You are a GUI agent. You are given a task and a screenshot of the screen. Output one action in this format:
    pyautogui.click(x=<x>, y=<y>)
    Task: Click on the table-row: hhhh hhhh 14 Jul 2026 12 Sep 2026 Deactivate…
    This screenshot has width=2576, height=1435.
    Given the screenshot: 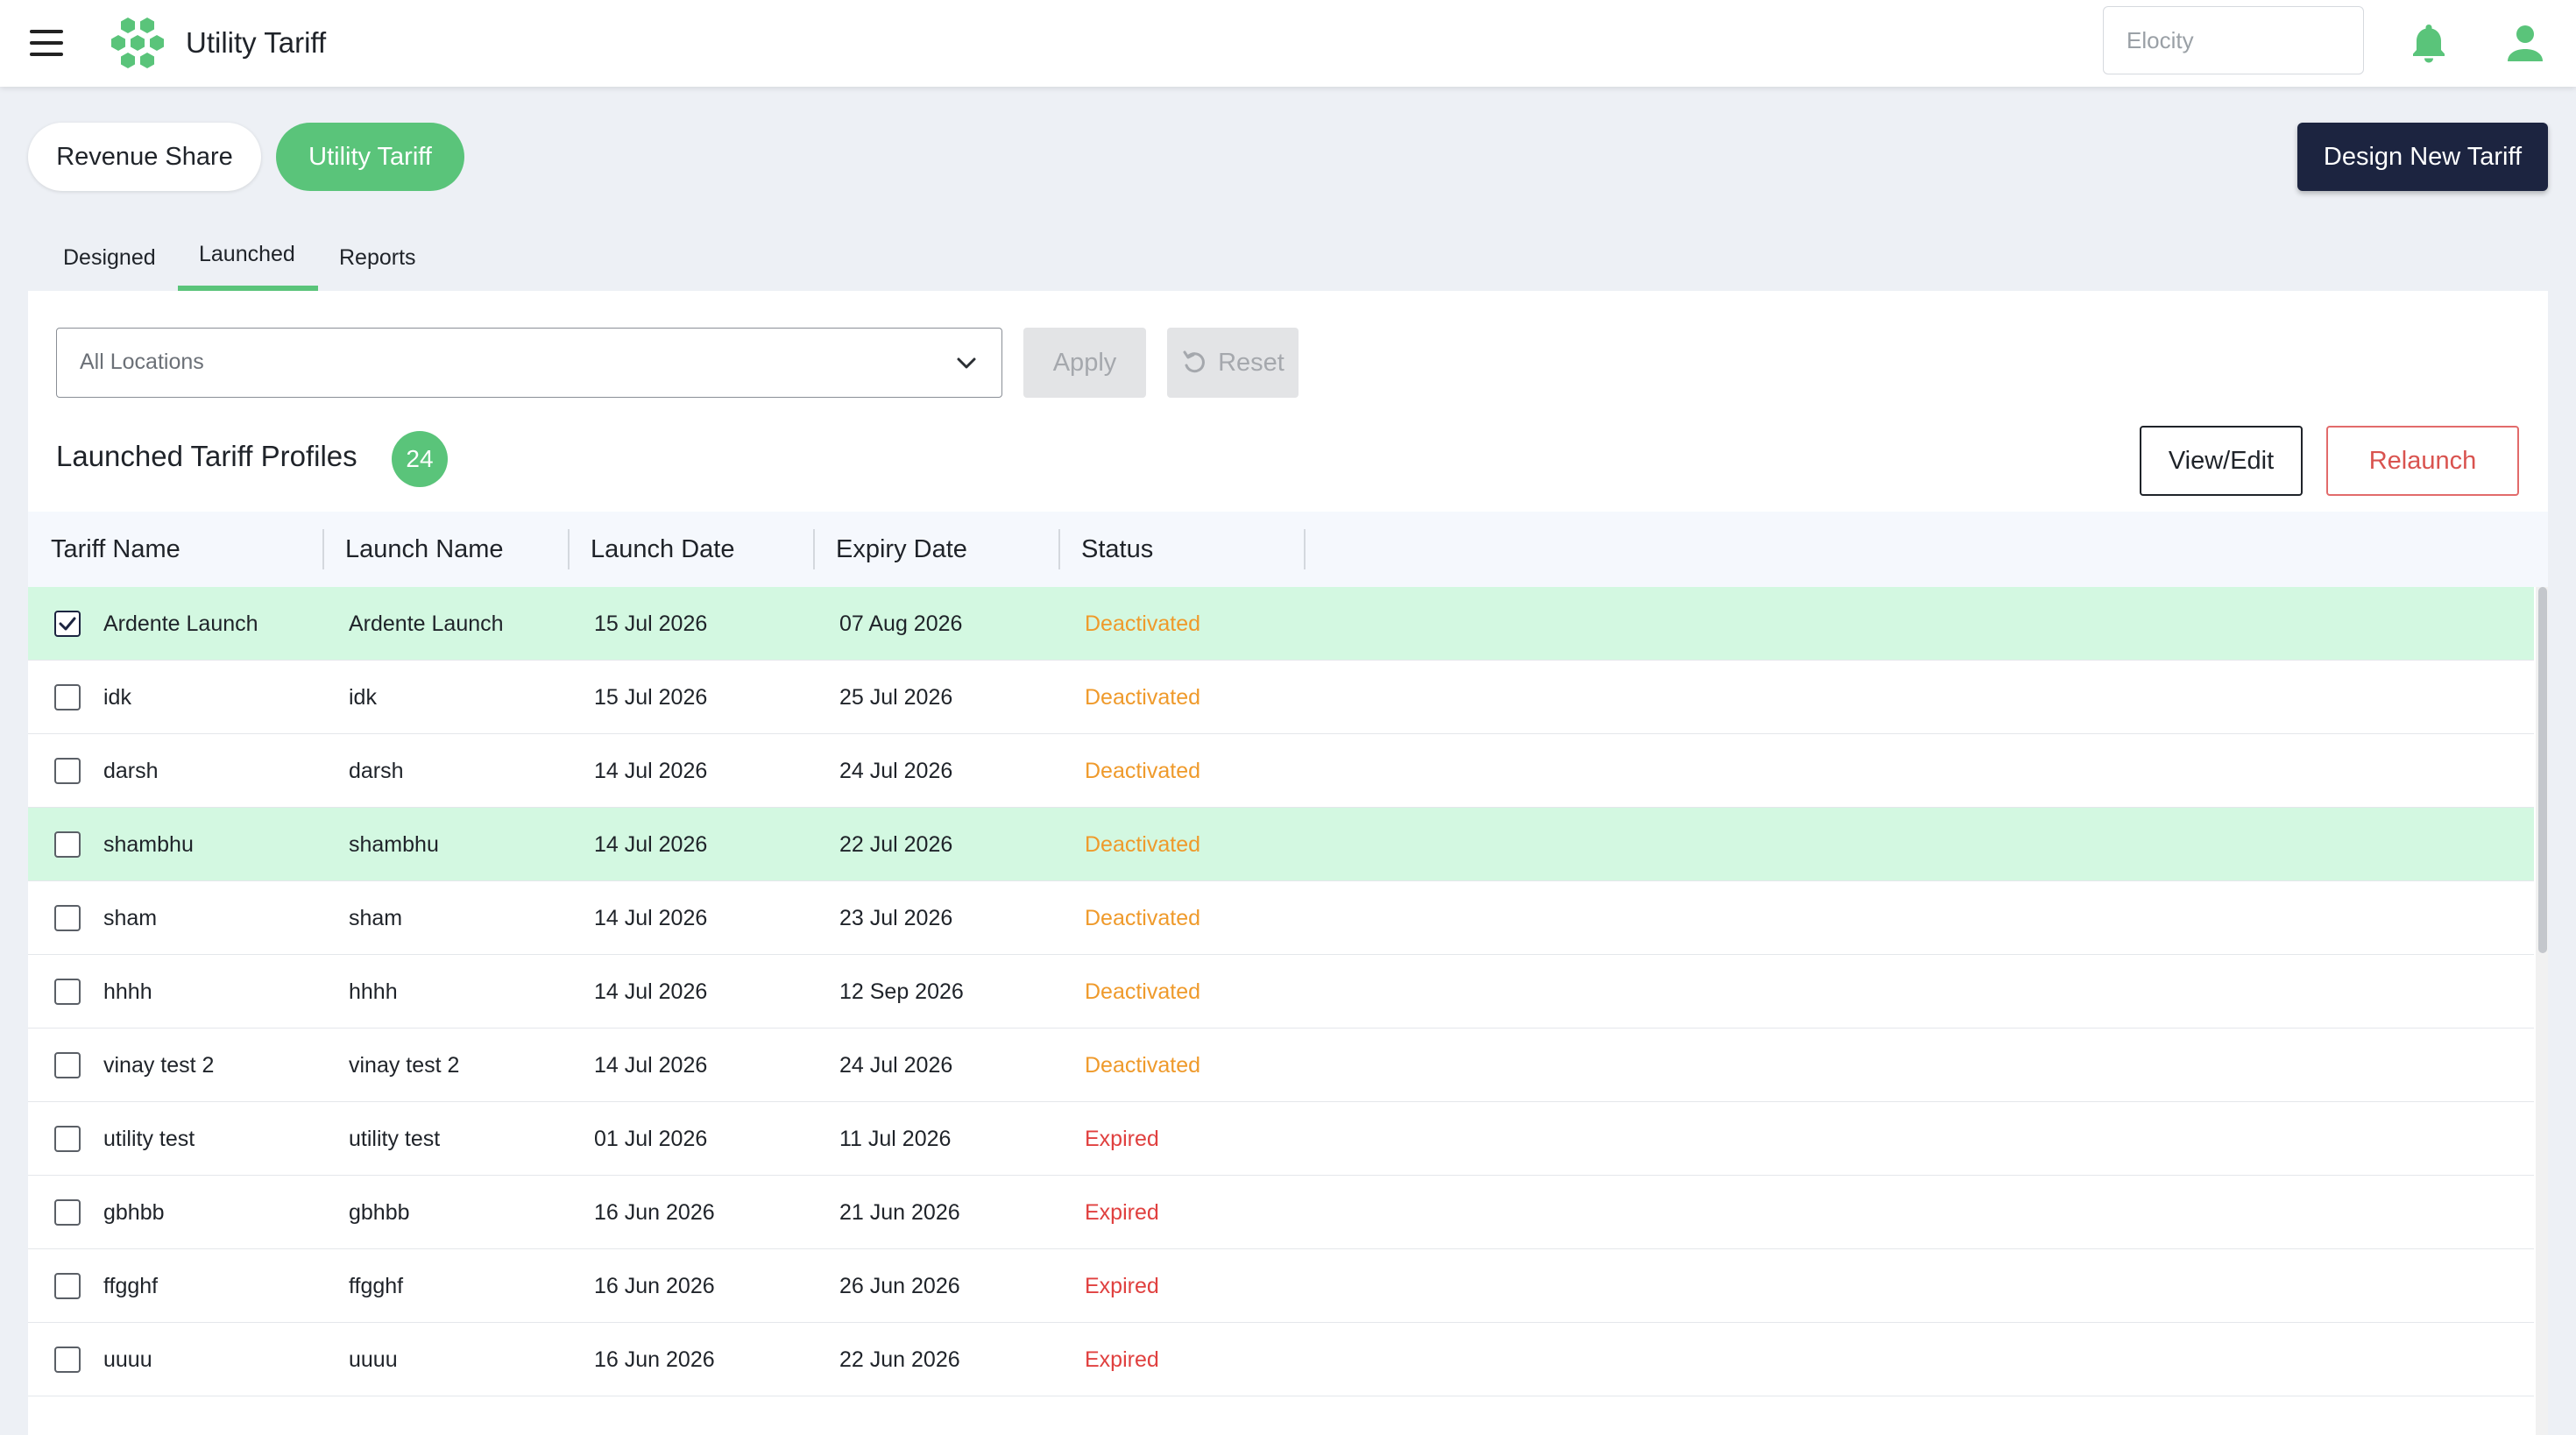 What is the action you would take?
    pyautogui.click(x=1281, y=992)
    